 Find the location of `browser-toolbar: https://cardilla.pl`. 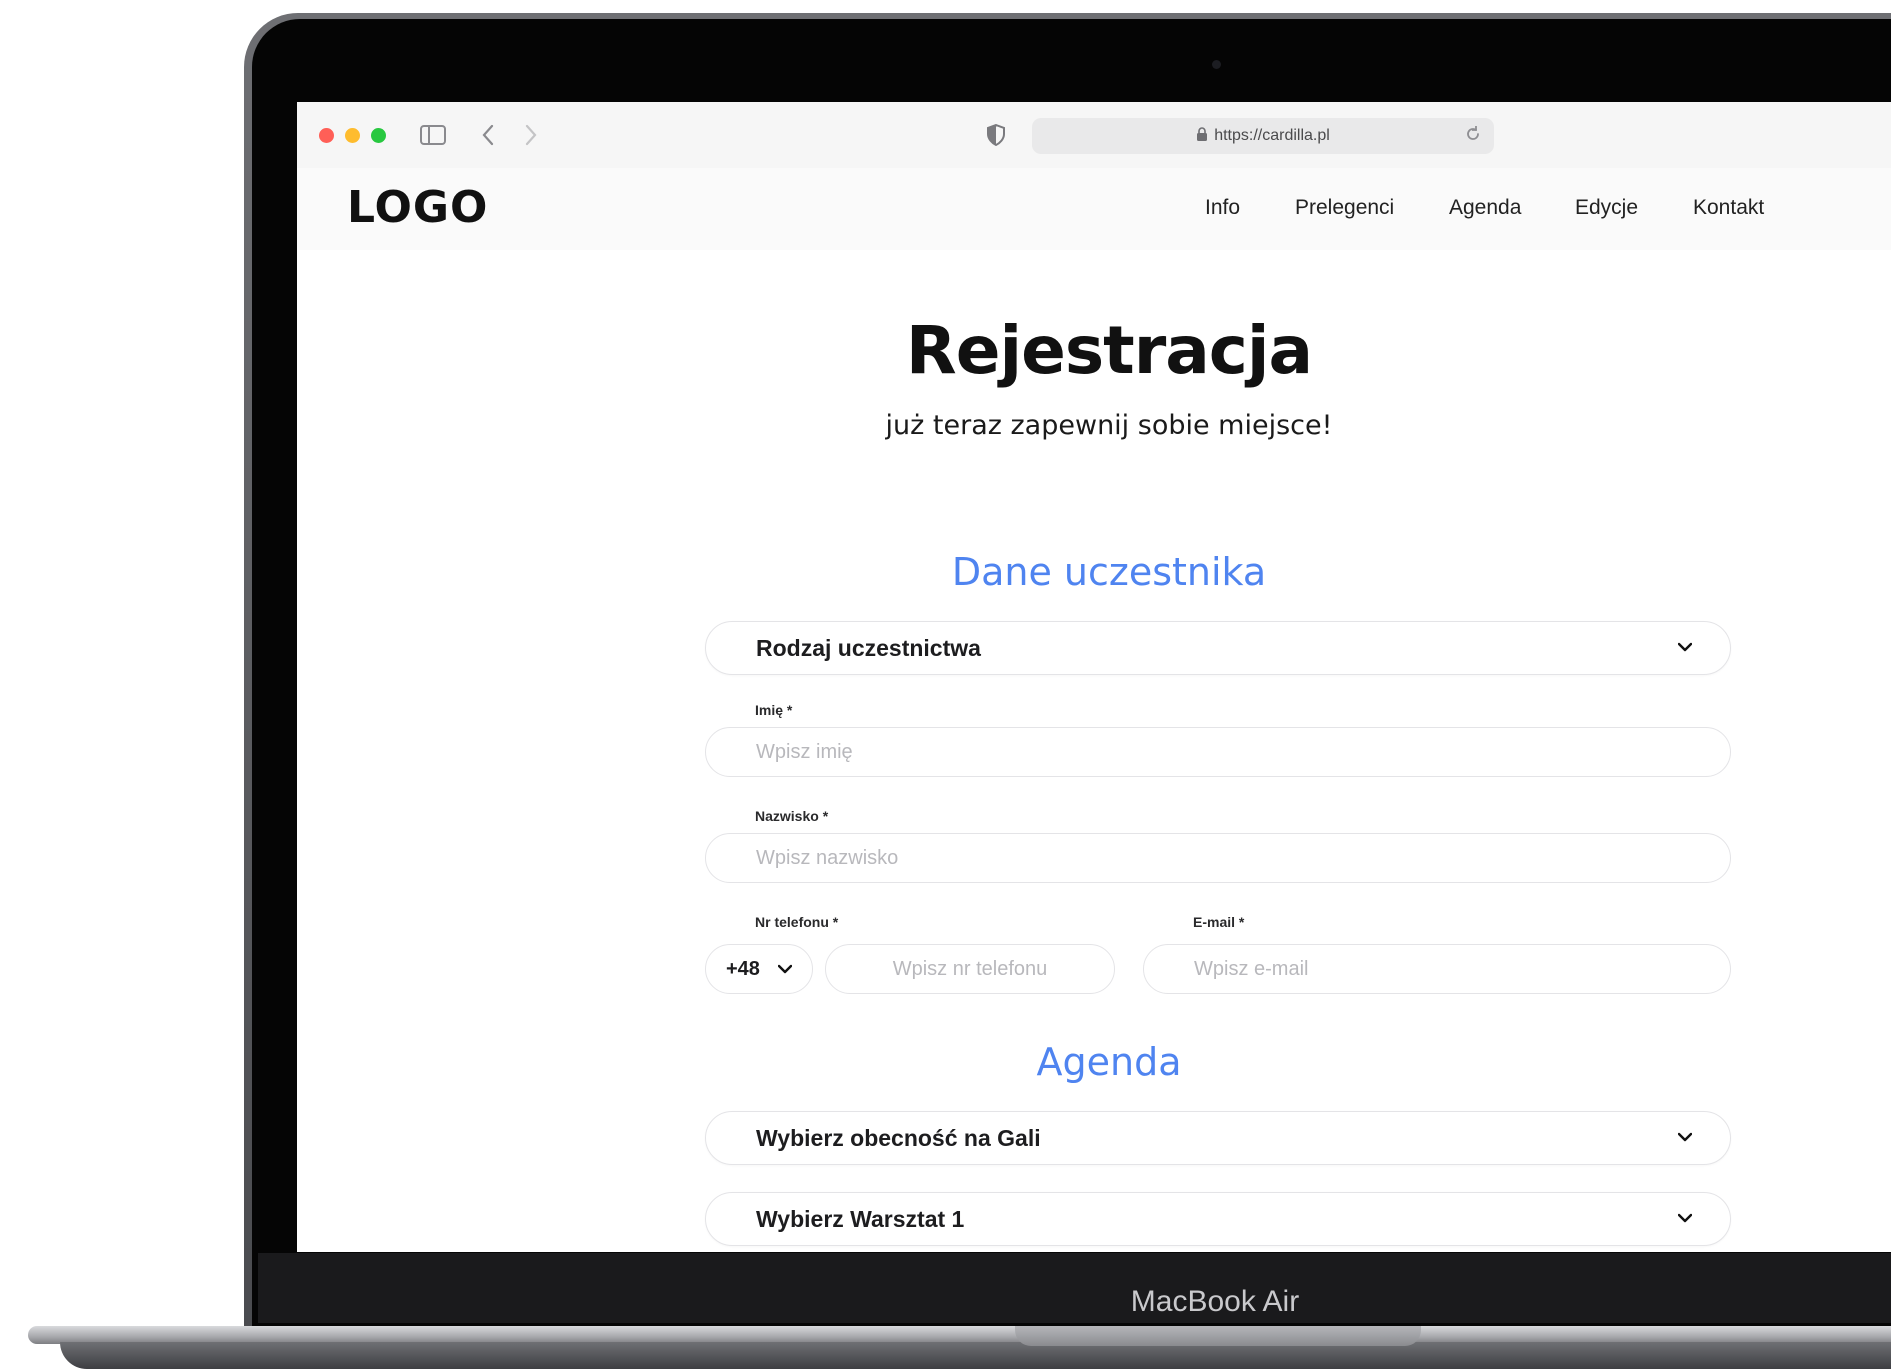

browser-toolbar: https://cardilla.pl is located at coordinates (1094, 135).